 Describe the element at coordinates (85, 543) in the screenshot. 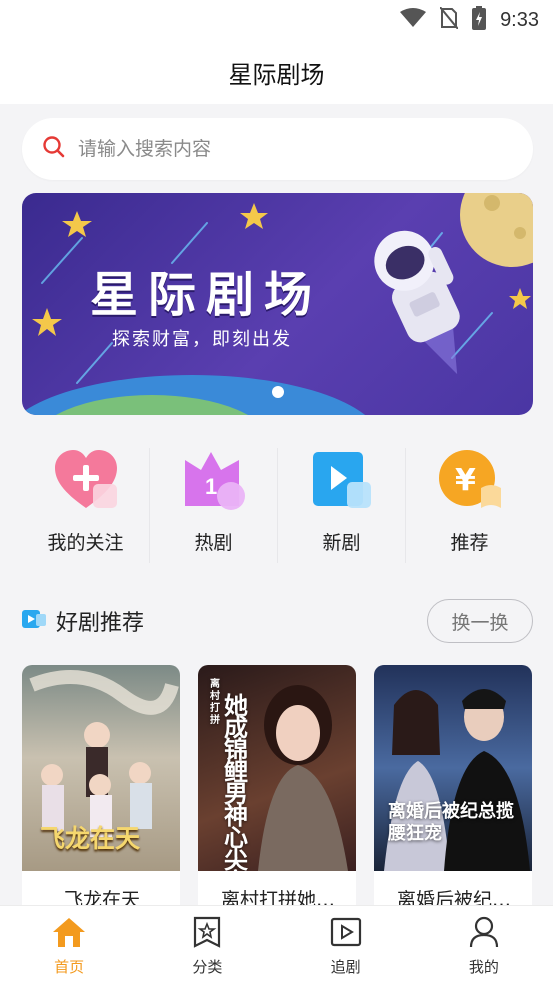

I see `shortcut-label: 我的关注` at that location.